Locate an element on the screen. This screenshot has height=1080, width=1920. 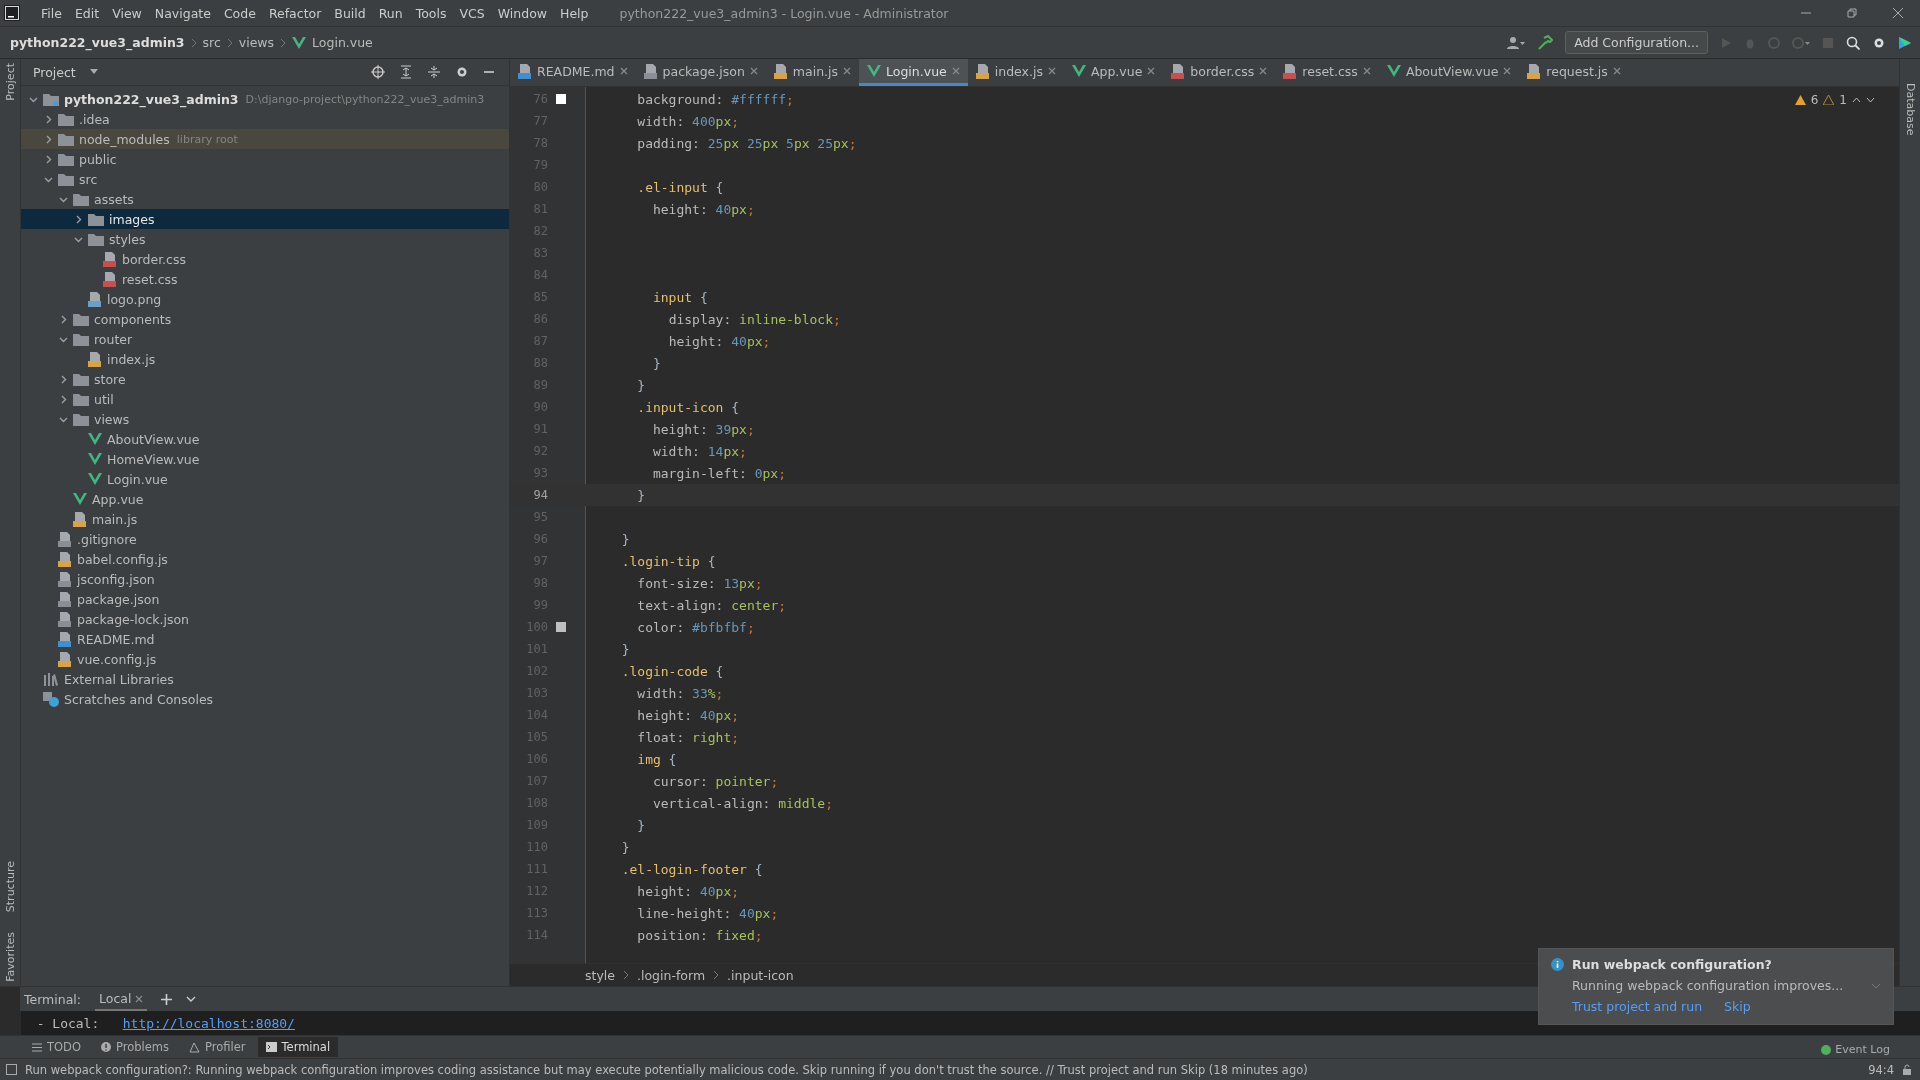
tree-item: AboutView.vue is located at coordinates (265, 439).